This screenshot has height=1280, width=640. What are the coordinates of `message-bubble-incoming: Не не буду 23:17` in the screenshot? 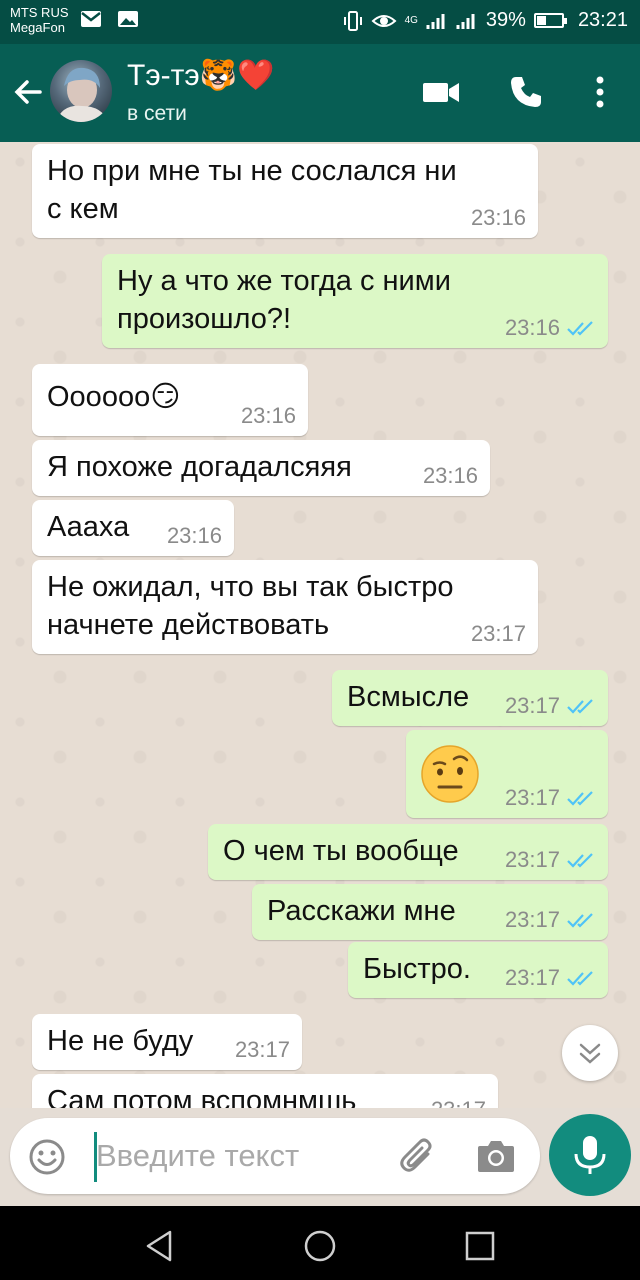 It's located at (167, 1042).